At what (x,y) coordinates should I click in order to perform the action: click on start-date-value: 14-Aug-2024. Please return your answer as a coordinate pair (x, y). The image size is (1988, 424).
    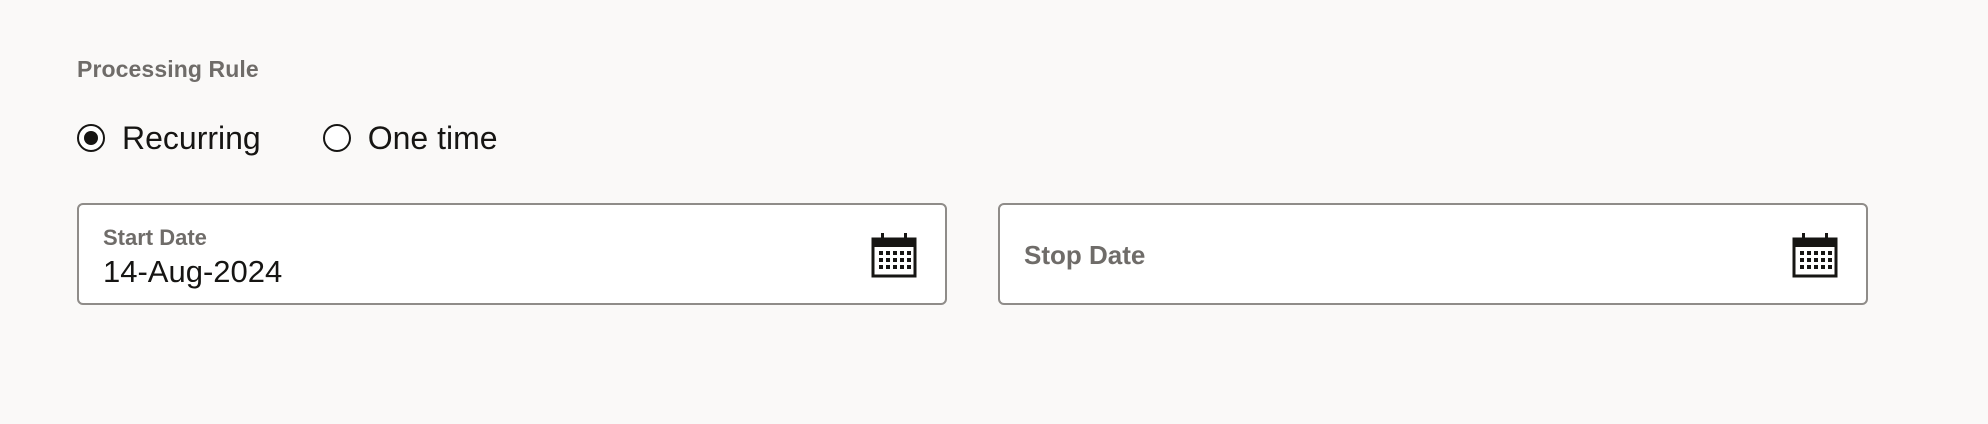
    Looking at the image, I should click on (192, 272).